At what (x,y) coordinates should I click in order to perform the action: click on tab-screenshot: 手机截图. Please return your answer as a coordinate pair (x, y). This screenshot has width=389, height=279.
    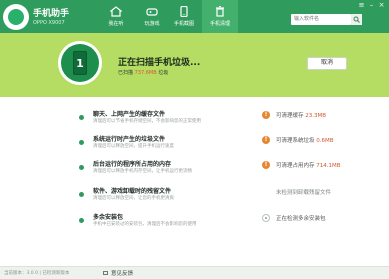
    Looking at the image, I should click on (184, 16).